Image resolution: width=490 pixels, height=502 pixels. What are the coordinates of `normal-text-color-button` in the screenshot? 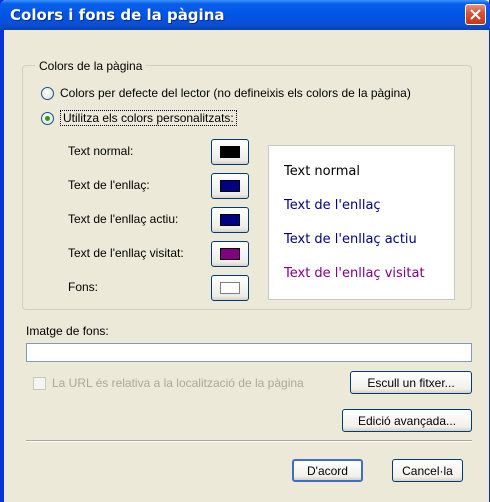 It's located at (230, 152).